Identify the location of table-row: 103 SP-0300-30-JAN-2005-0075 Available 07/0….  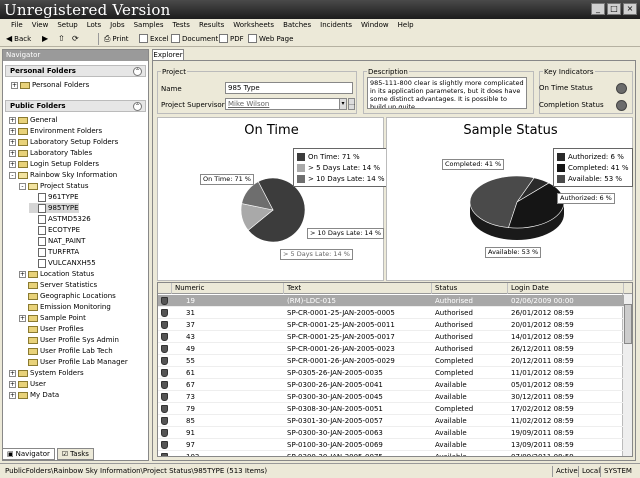
(391, 453).